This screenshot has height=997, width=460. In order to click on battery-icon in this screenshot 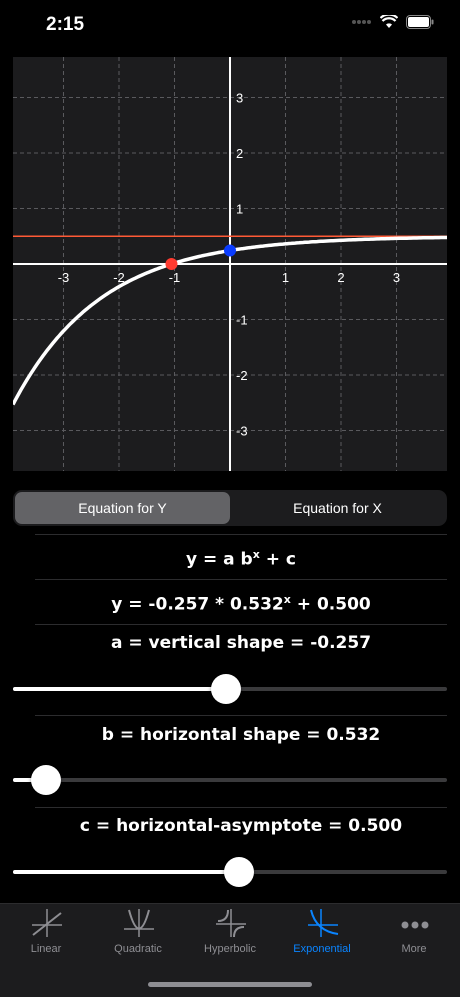, I will do `click(420, 22)`.